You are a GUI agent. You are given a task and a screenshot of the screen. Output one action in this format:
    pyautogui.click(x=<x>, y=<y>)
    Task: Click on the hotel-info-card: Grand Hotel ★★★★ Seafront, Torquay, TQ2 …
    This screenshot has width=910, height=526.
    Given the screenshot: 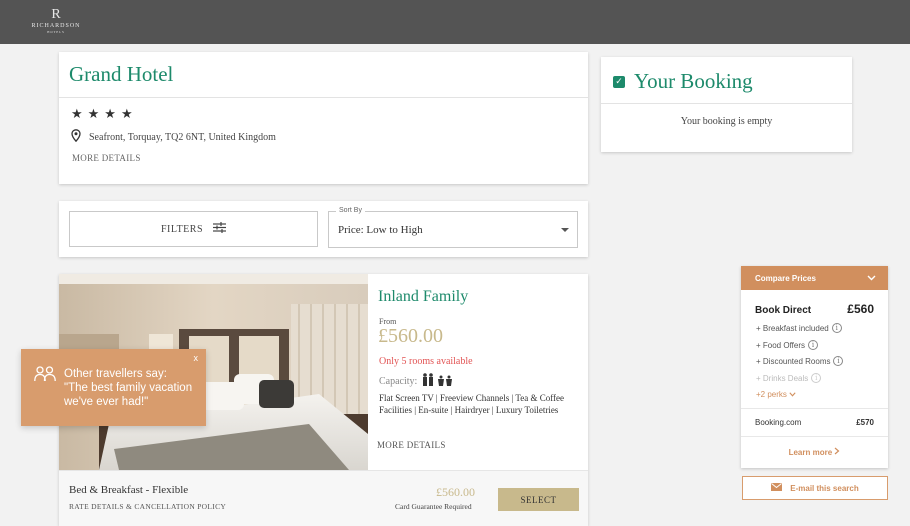 What is the action you would take?
    pyautogui.click(x=323, y=118)
    